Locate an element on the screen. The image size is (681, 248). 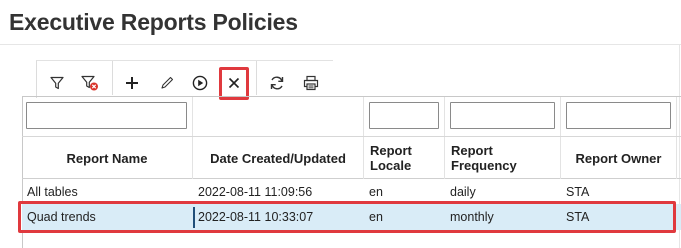
column-header-date: Date Created/Updated is located at coordinates (278, 158).